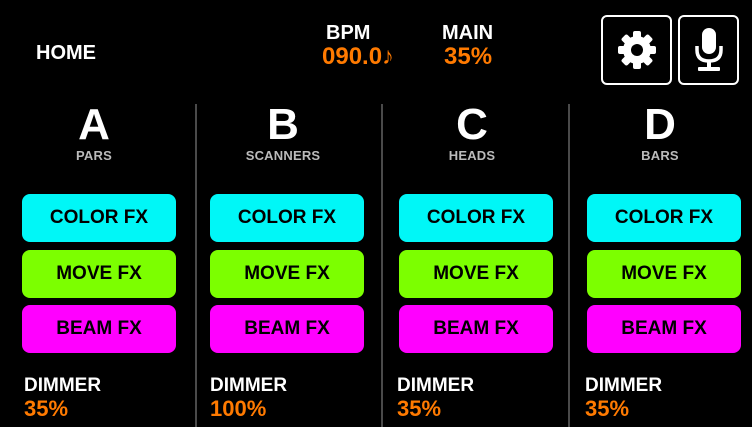 This screenshot has height=427, width=752. Describe the element at coordinates (348, 33) in the screenshot. I see `bpm-label: BPM` at that location.